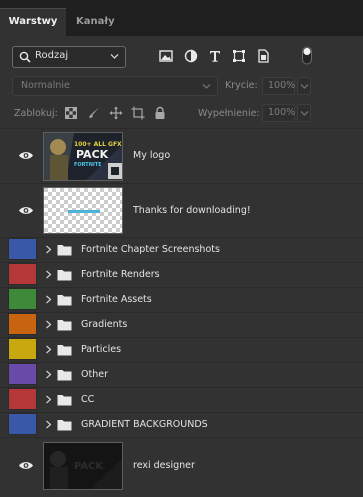 Image resolution: width=363 pixels, height=497 pixels. Describe the element at coordinates (192, 210) in the screenshot. I see `layer-name: Thanks for downloading!` at that location.